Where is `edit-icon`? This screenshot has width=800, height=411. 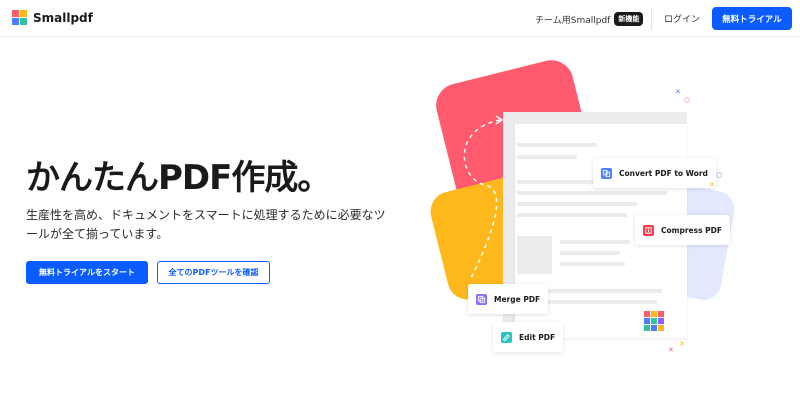 edit-icon is located at coordinates (506, 337).